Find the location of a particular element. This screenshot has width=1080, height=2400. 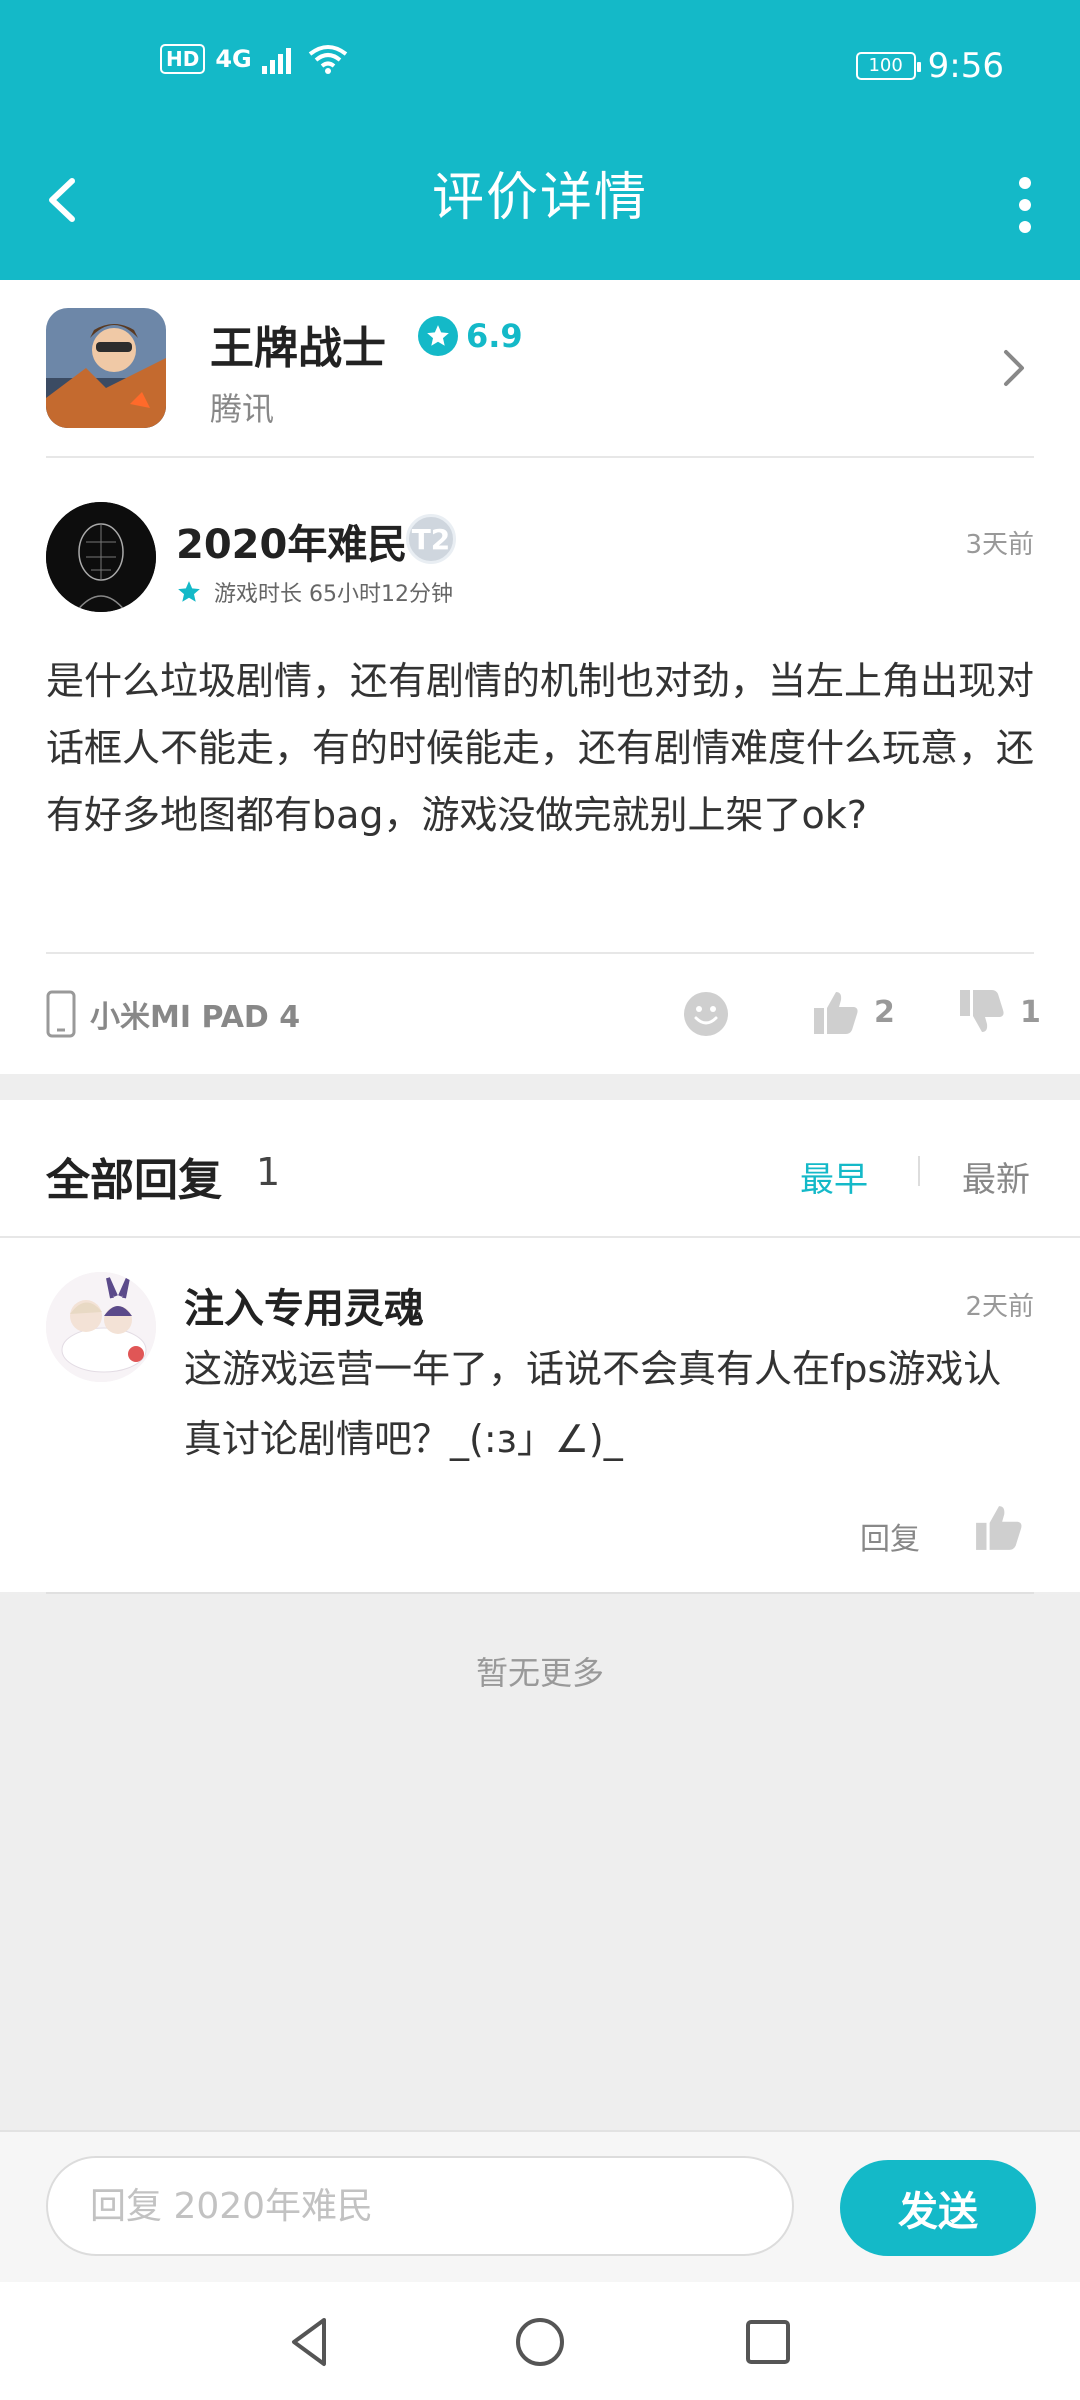

send-button: 发送 is located at coordinates (938, 2208).